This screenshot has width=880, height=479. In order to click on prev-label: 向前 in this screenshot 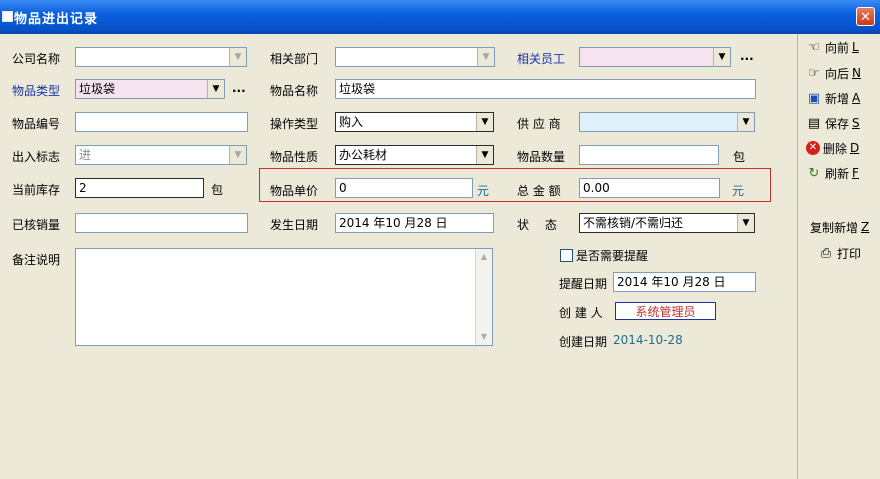, I will do `click(837, 47)`.